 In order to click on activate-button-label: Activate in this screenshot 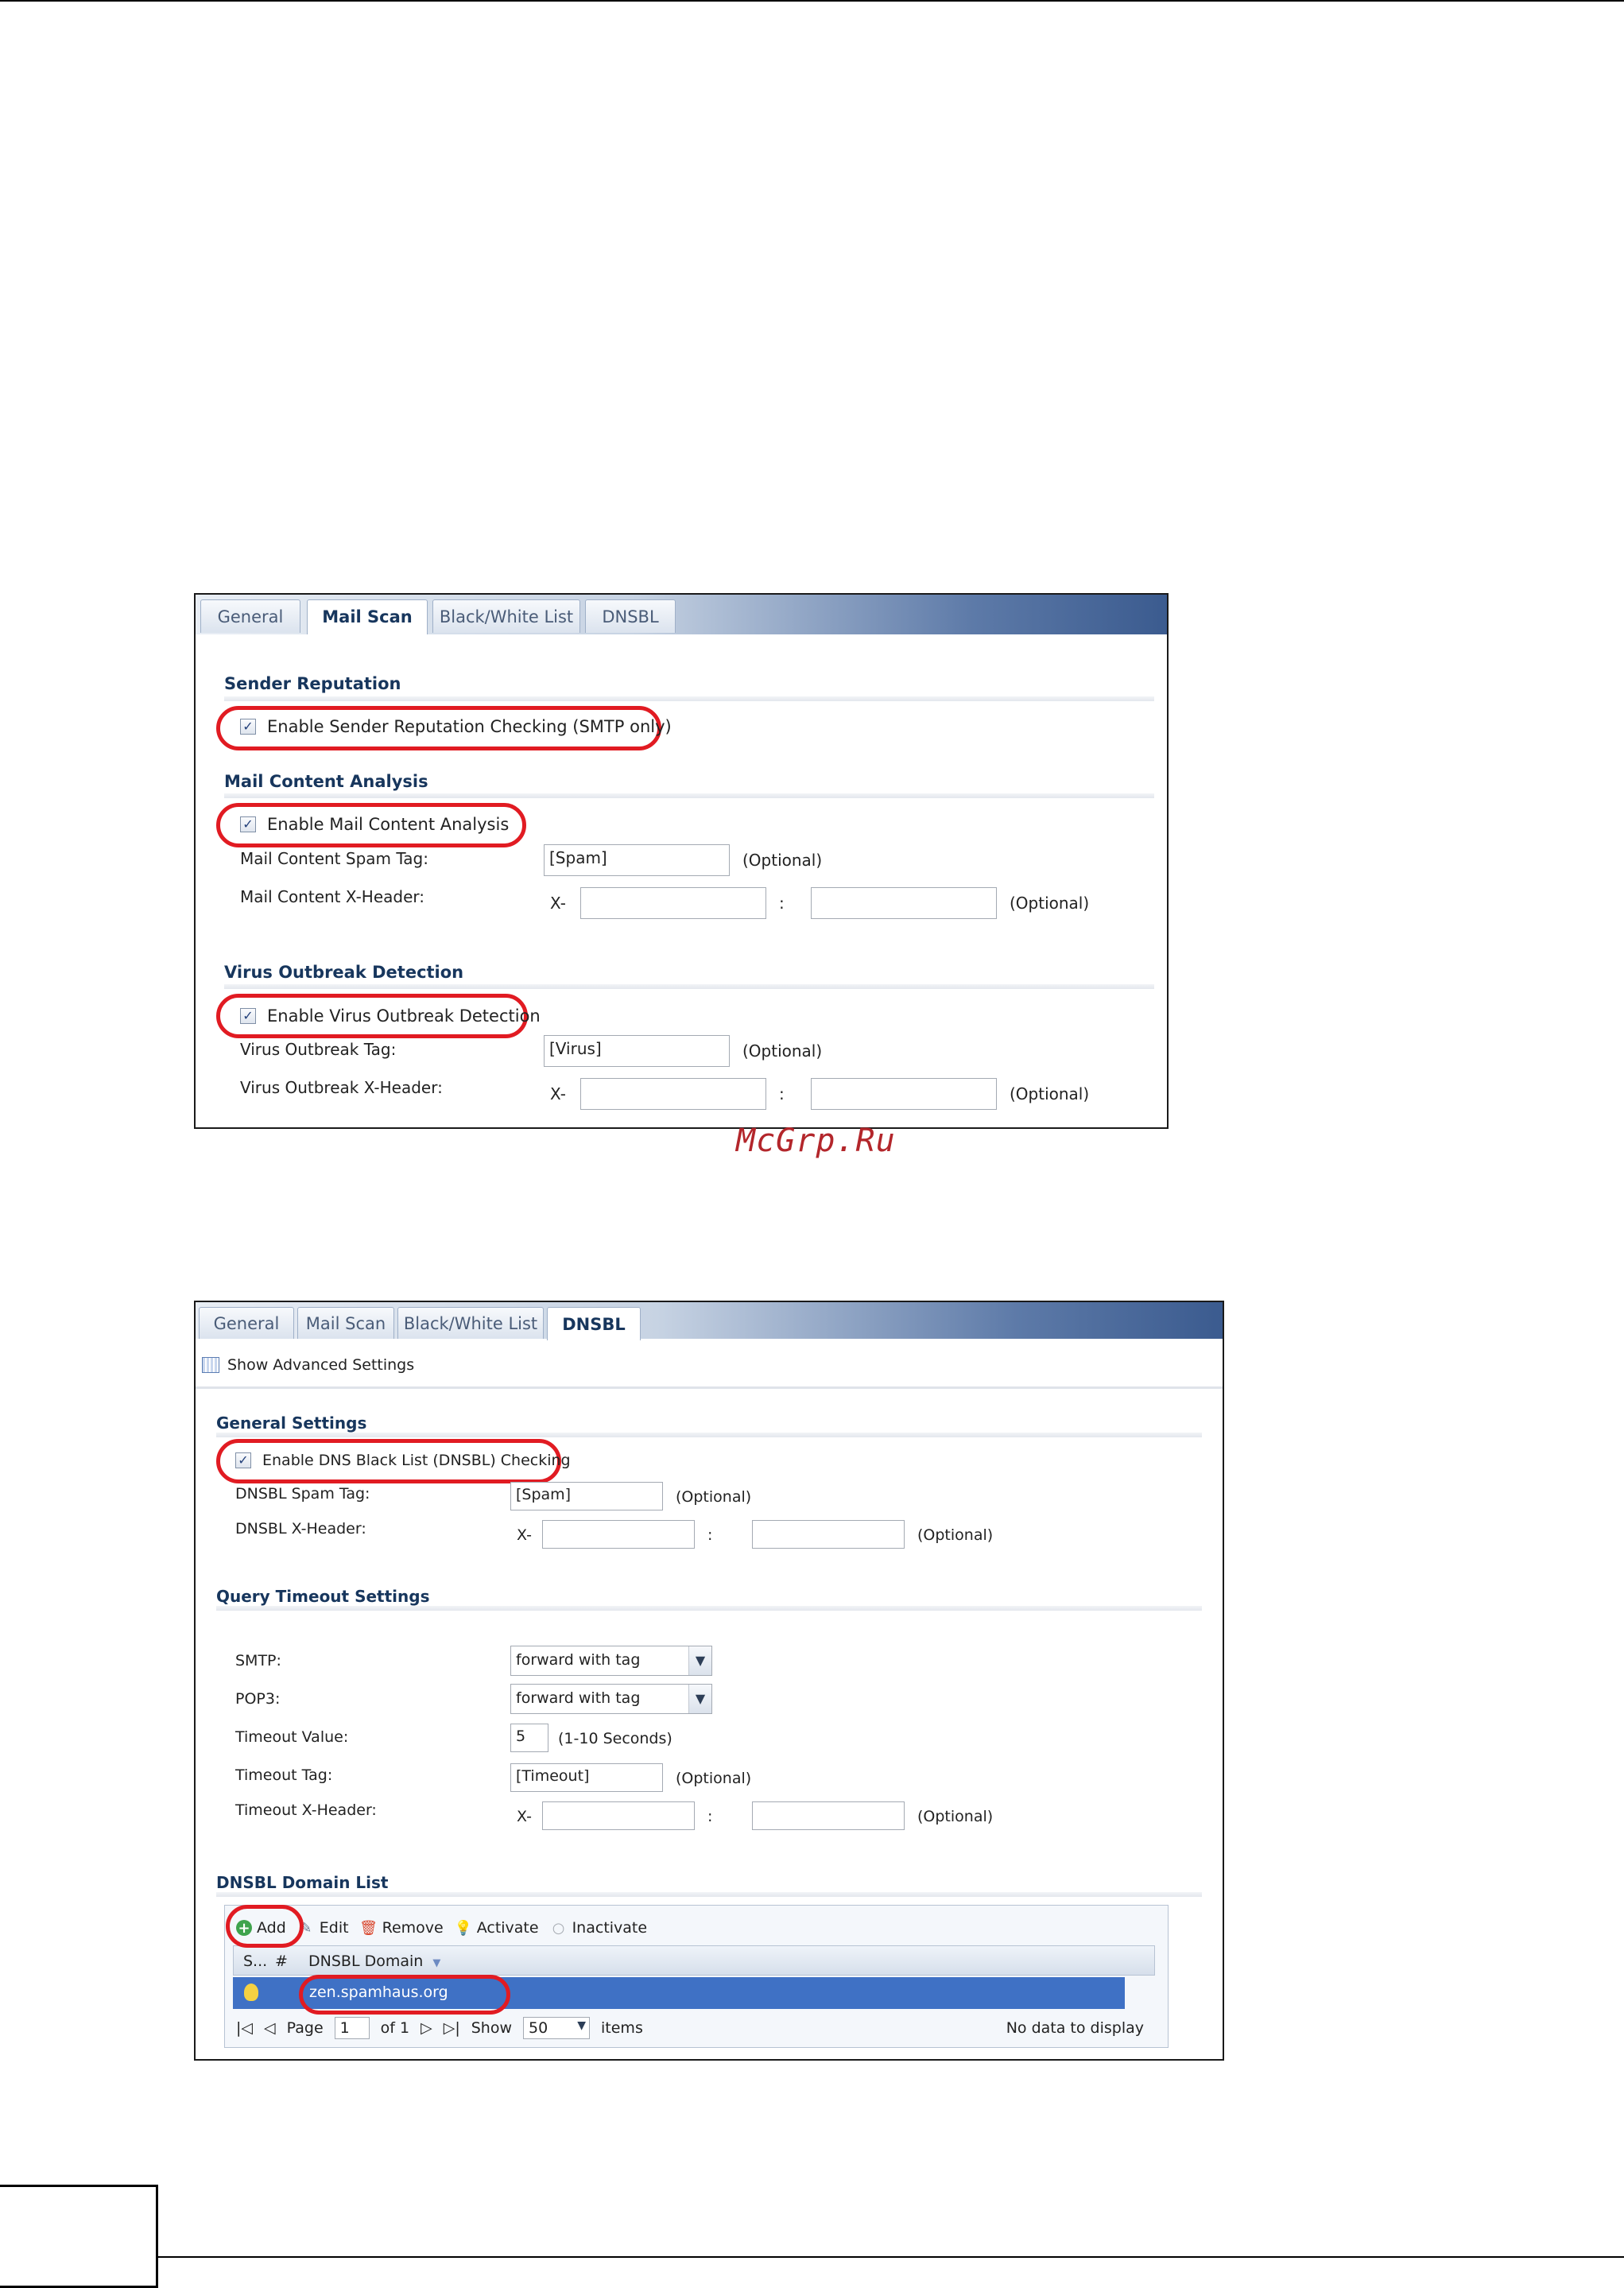, I will do `click(507, 1928)`.